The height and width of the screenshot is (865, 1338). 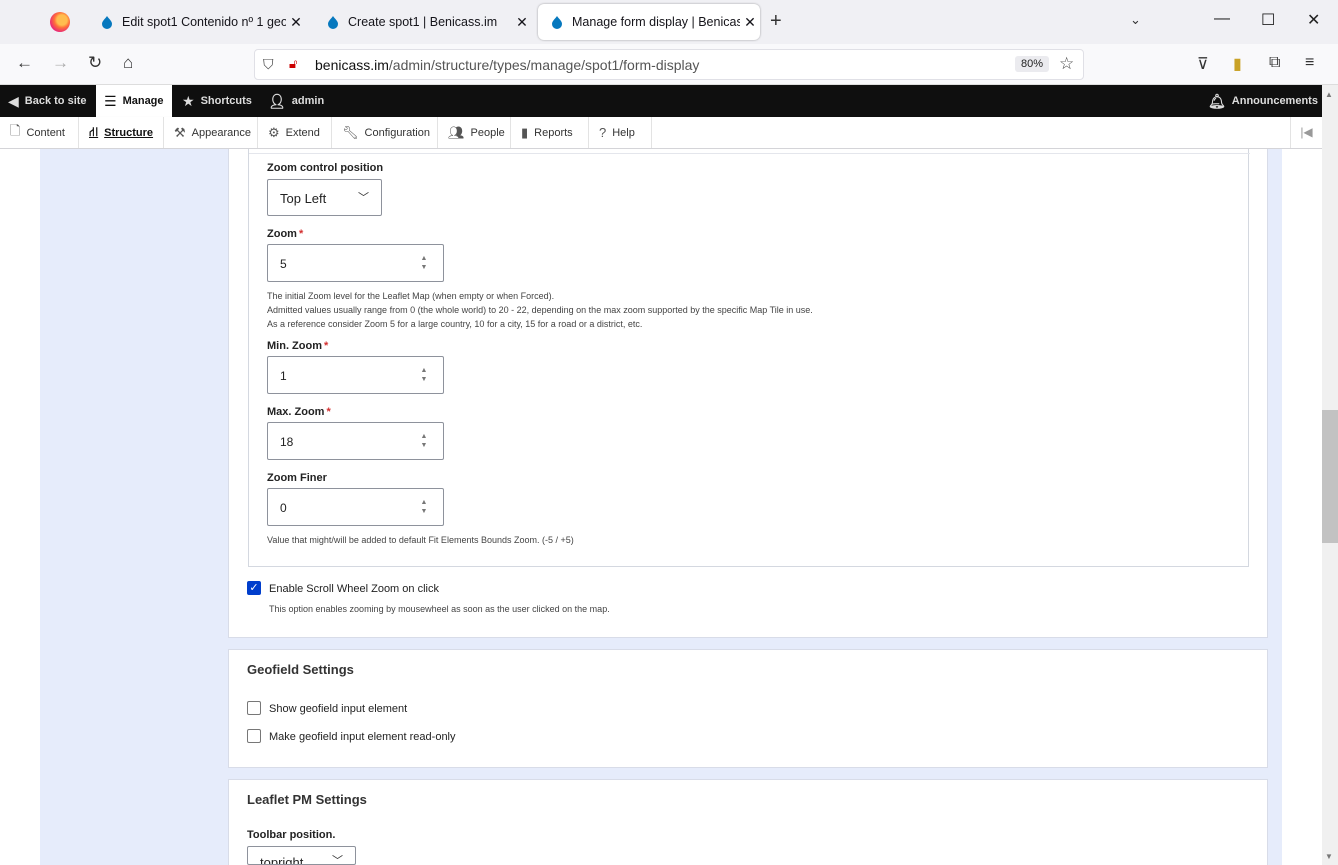 I want to click on user-label: admin, so click(x=308, y=101).